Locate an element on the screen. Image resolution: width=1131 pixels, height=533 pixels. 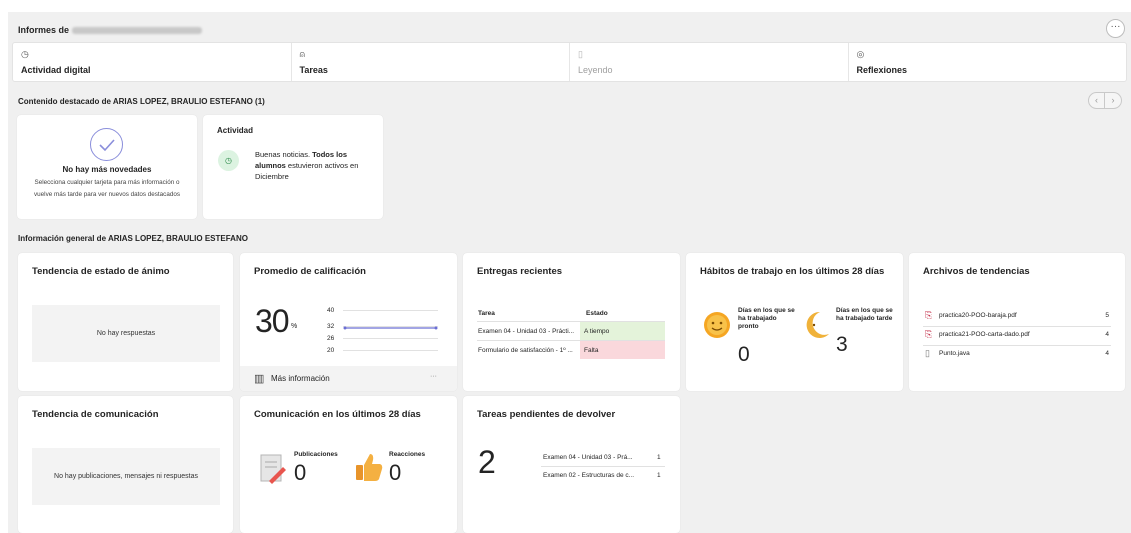
file-row: ▯ Punto.java 4 is located at coordinates (1017, 357).